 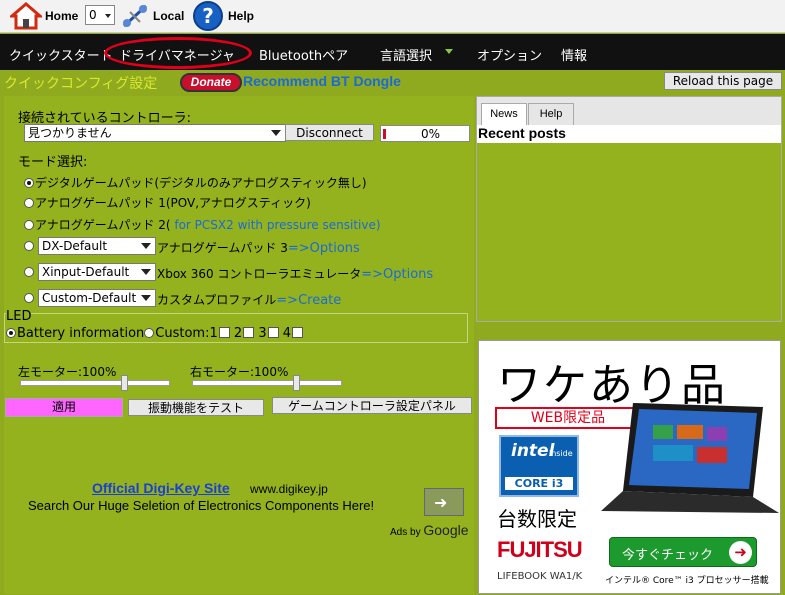 What do you see at coordinates (201, 183) in the screenshot?
I see `mode-digital-label: デジタルゲームパッド(デジタルのみアナログスティック無し)` at bounding box center [201, 183].